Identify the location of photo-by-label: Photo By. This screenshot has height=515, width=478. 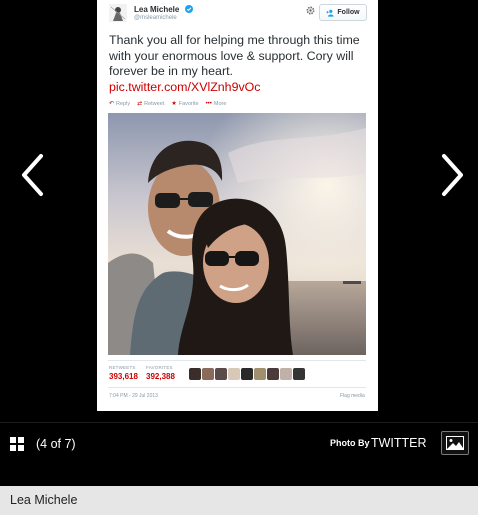
(350, 443).